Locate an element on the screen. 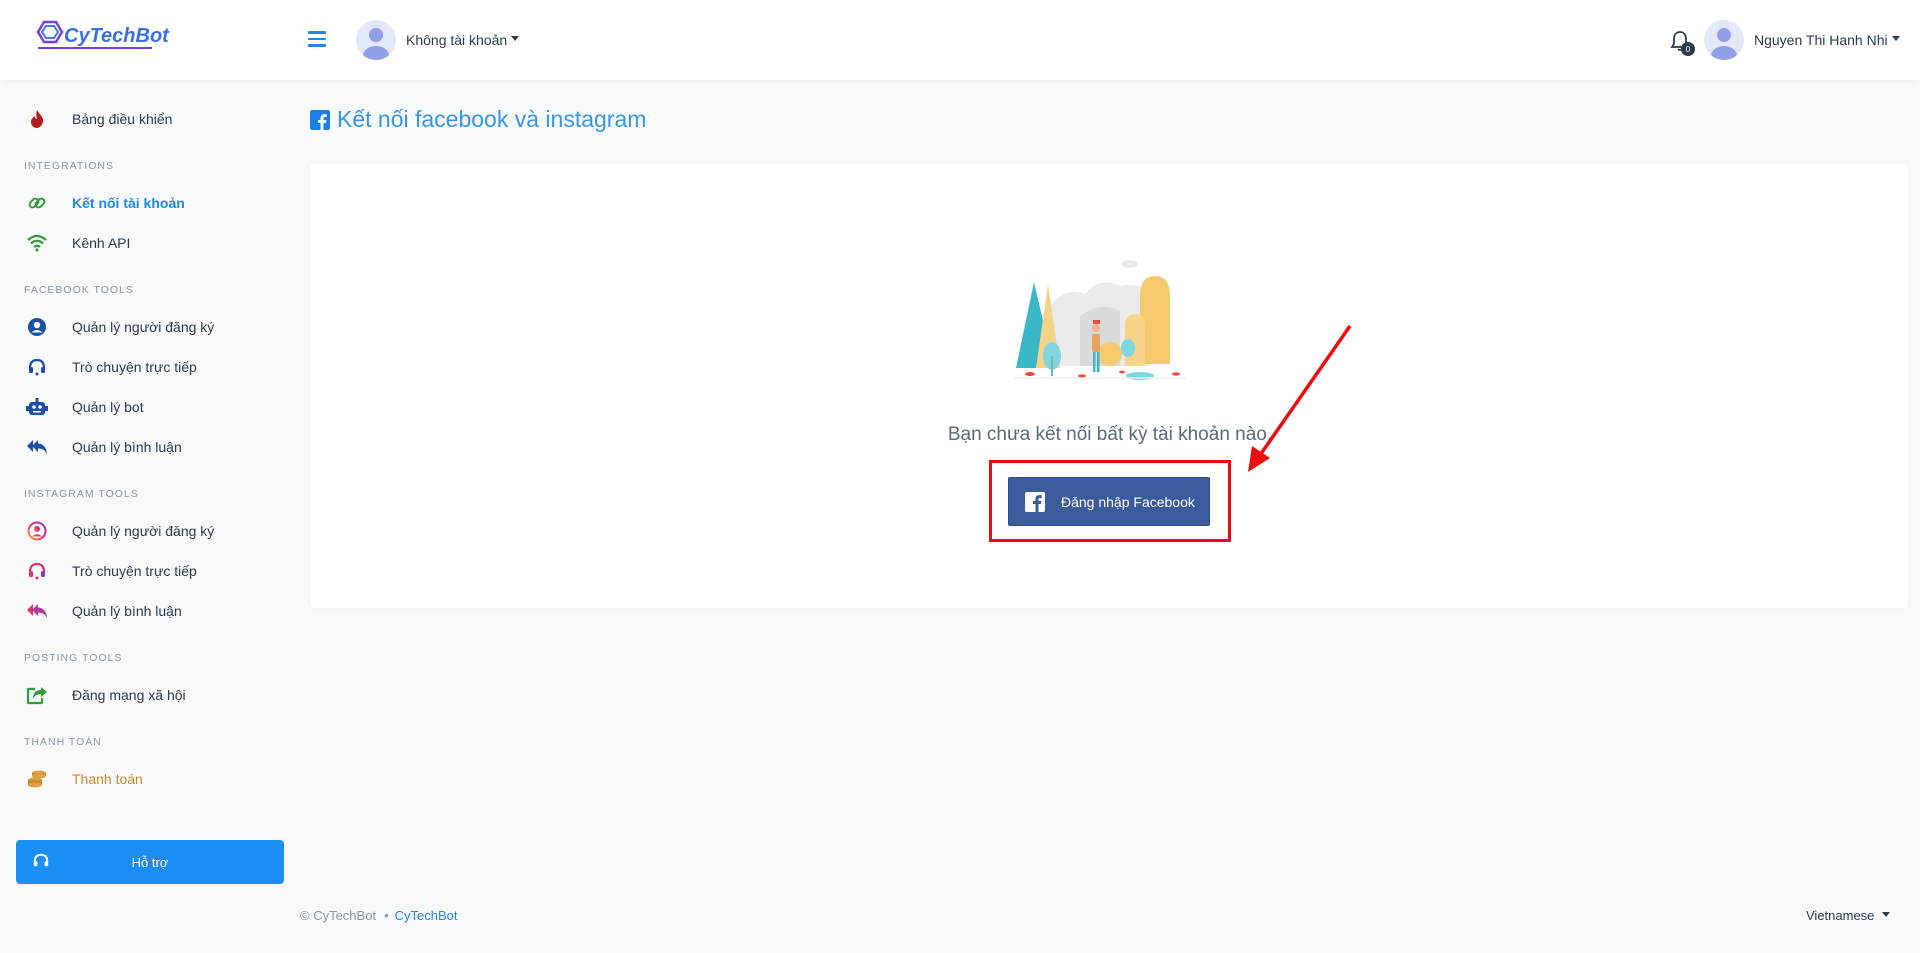  logo-text: CyTechBot is located at coordinates (117, 36).